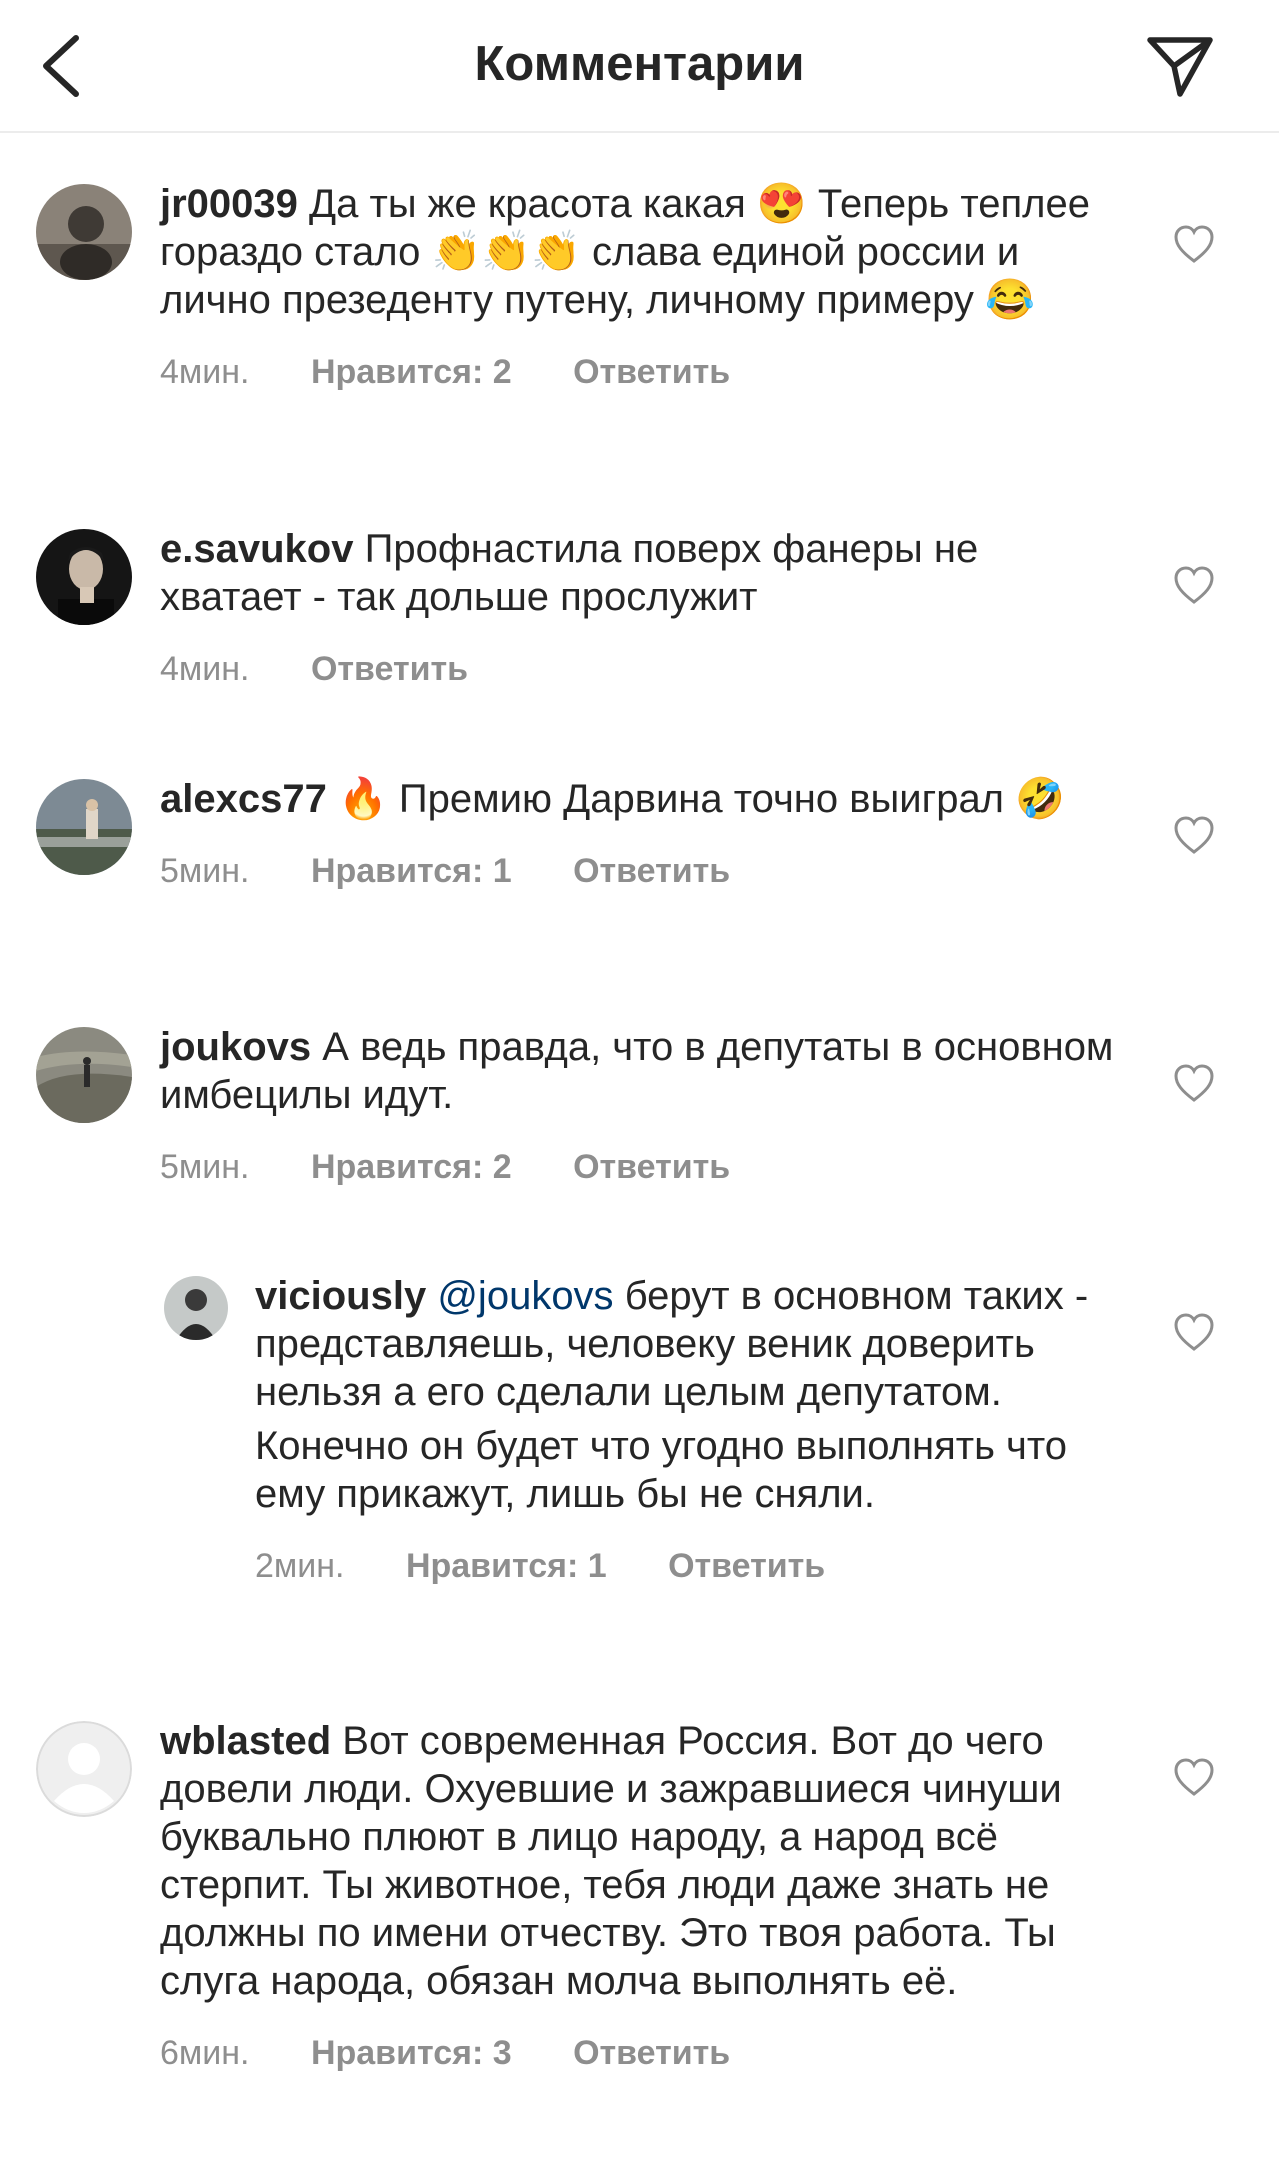  What do you see at coordinates (235, 1047) in the screenshot?
I see `comment-username: joukovs` at bounding box center [235, 1047].